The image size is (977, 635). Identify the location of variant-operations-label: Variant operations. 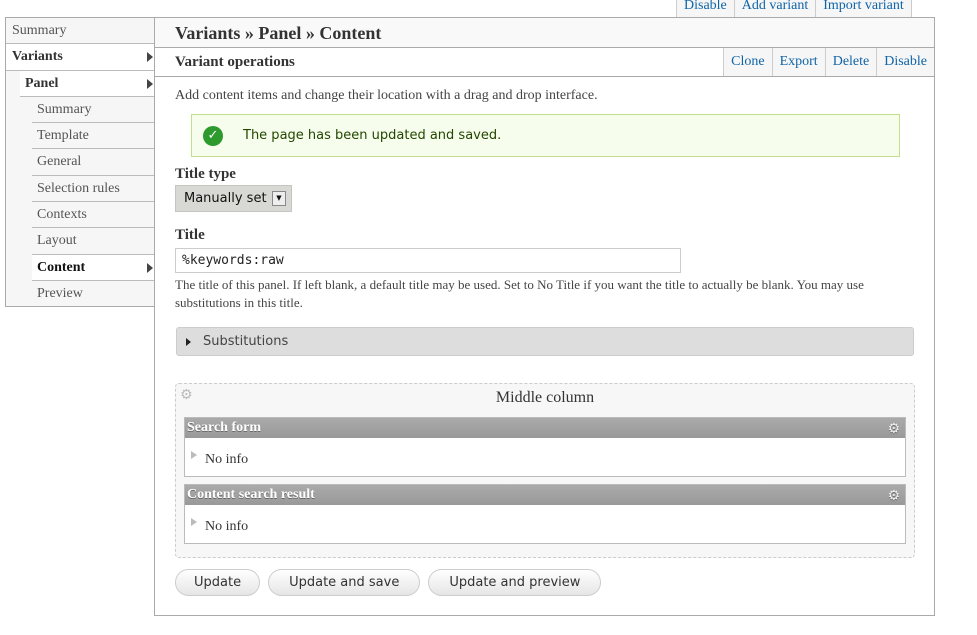
(235, 62).